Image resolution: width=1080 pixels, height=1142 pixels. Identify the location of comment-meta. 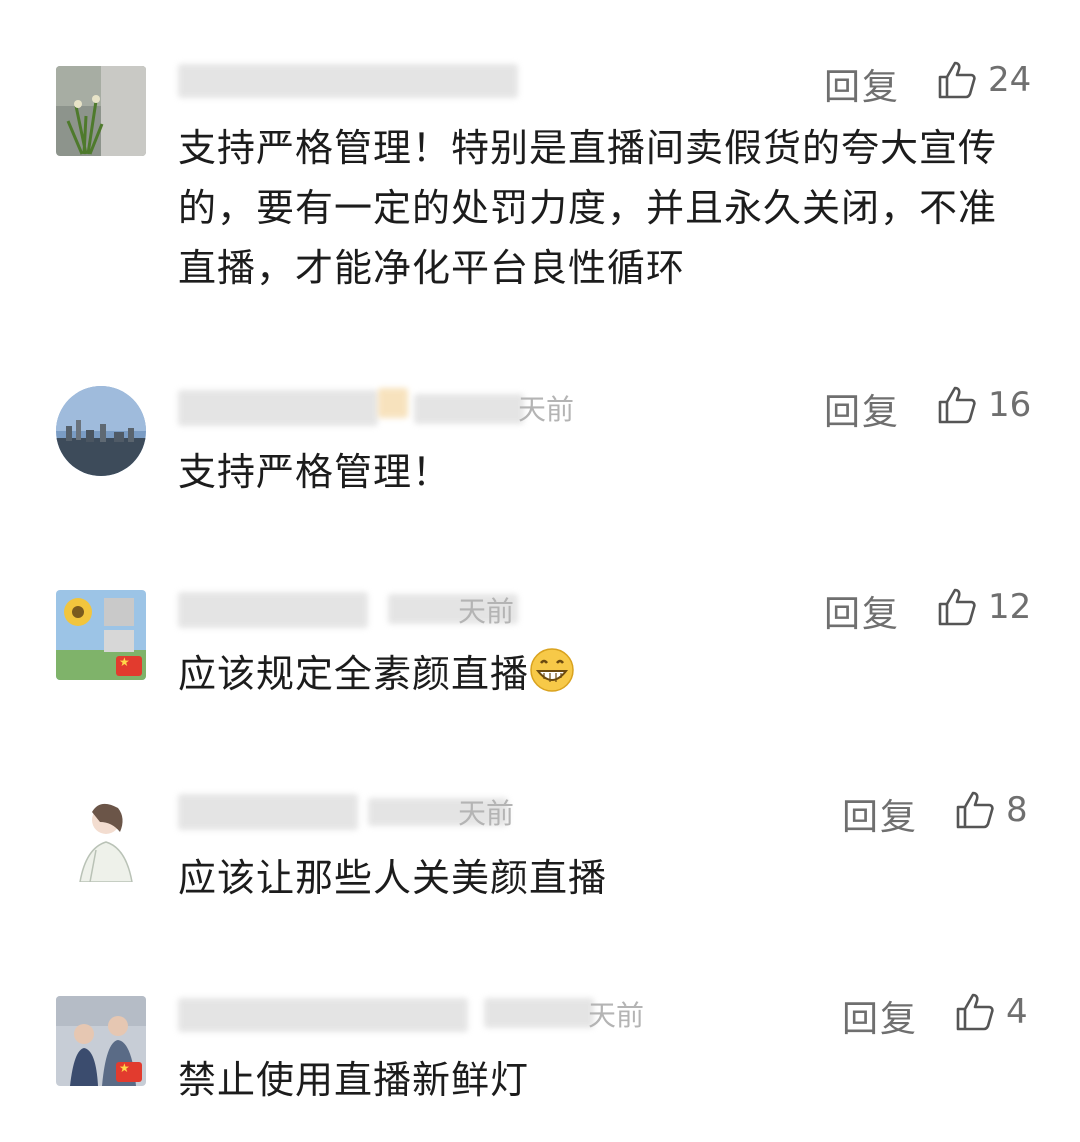
(358, 80).